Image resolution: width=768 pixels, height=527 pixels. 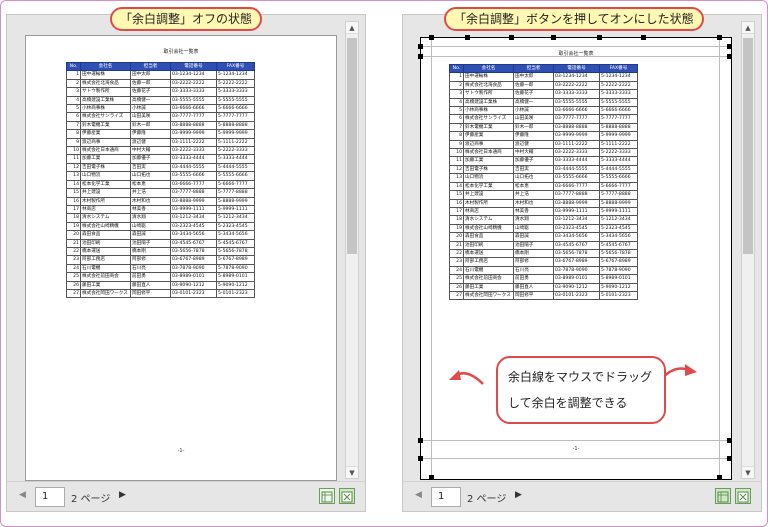 I want to click on table-cell: 11, so click(x=456, y=161).